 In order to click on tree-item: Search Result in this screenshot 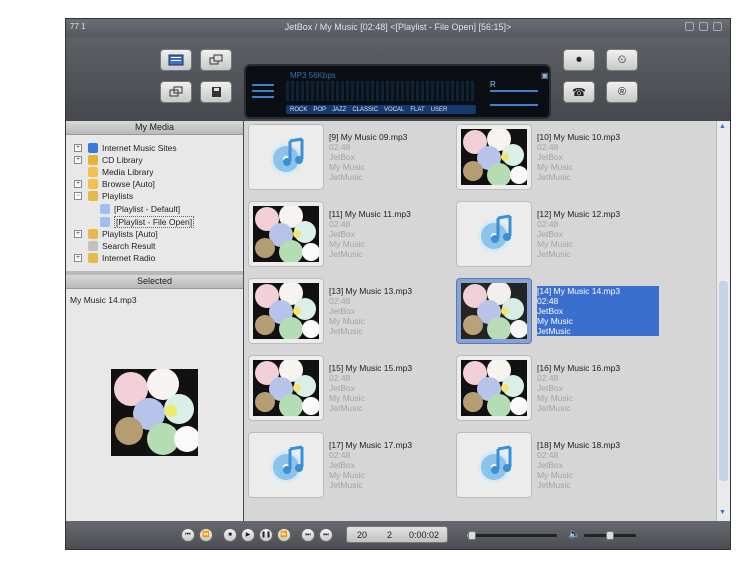, I will do `click(114, 246)`.